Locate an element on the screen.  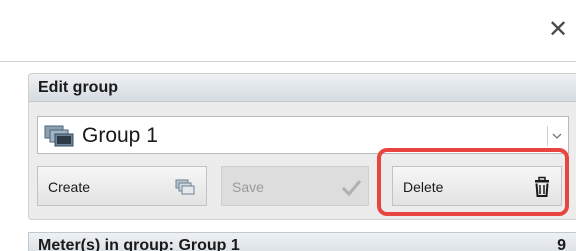
save-button: Save is located at coordinates (295, 186).